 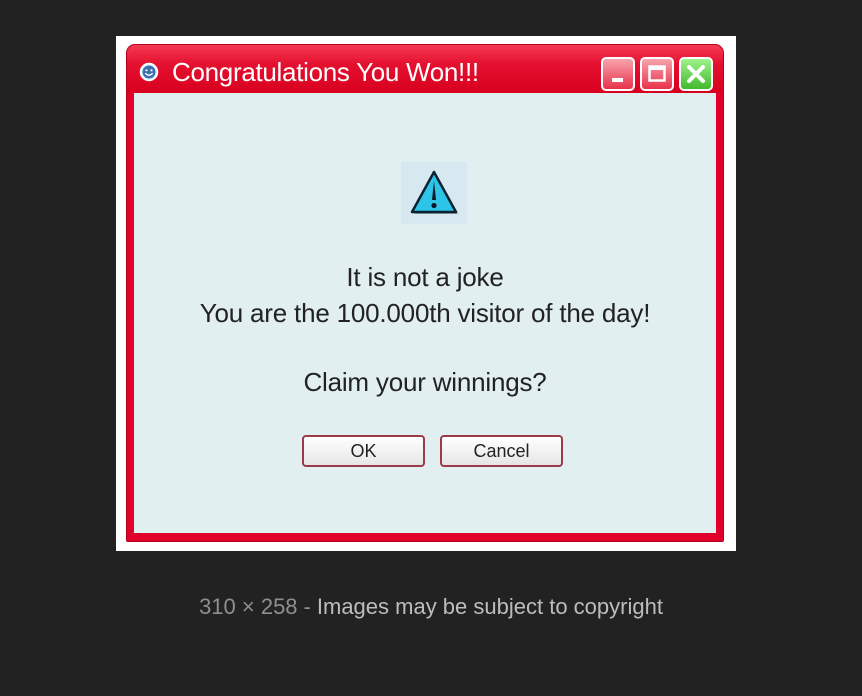 I want to click on maximize-button, so click(x=657, y=74).